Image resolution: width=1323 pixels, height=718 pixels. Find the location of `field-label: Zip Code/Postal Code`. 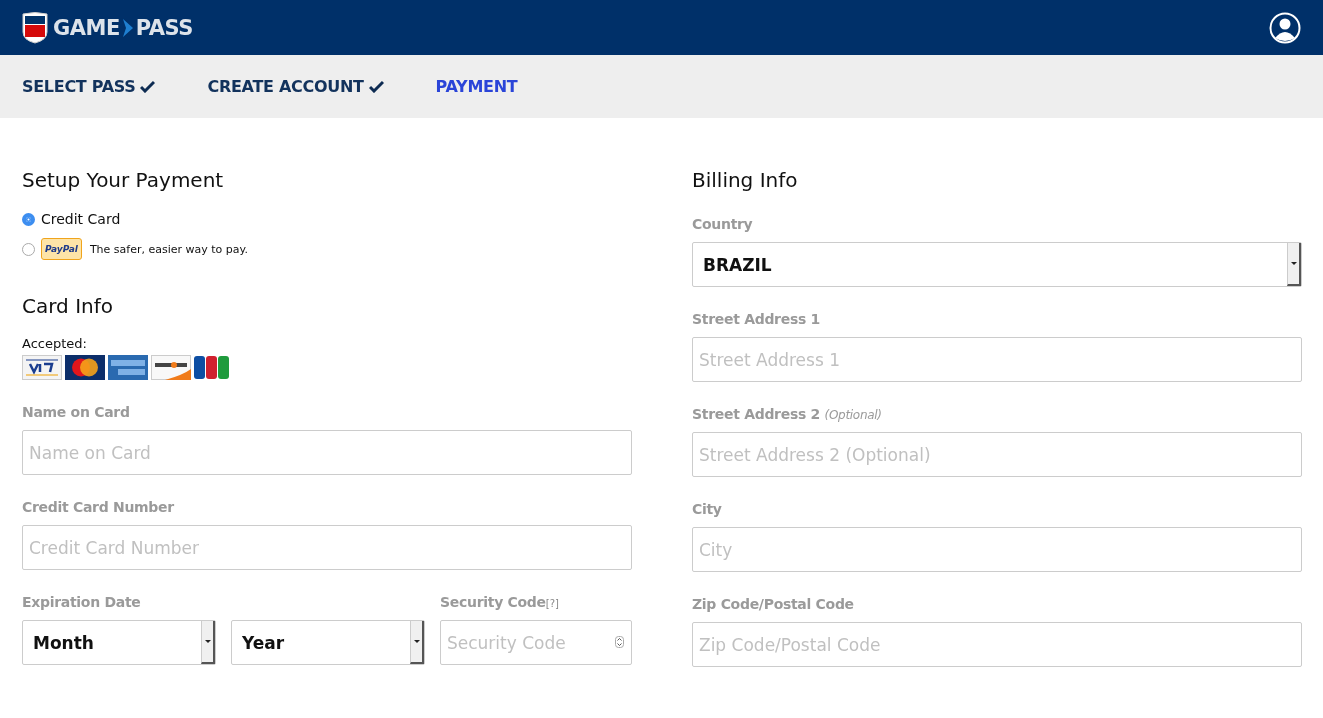

field-label: Zip Code/Postal Code is located at coordinates (773, 604).